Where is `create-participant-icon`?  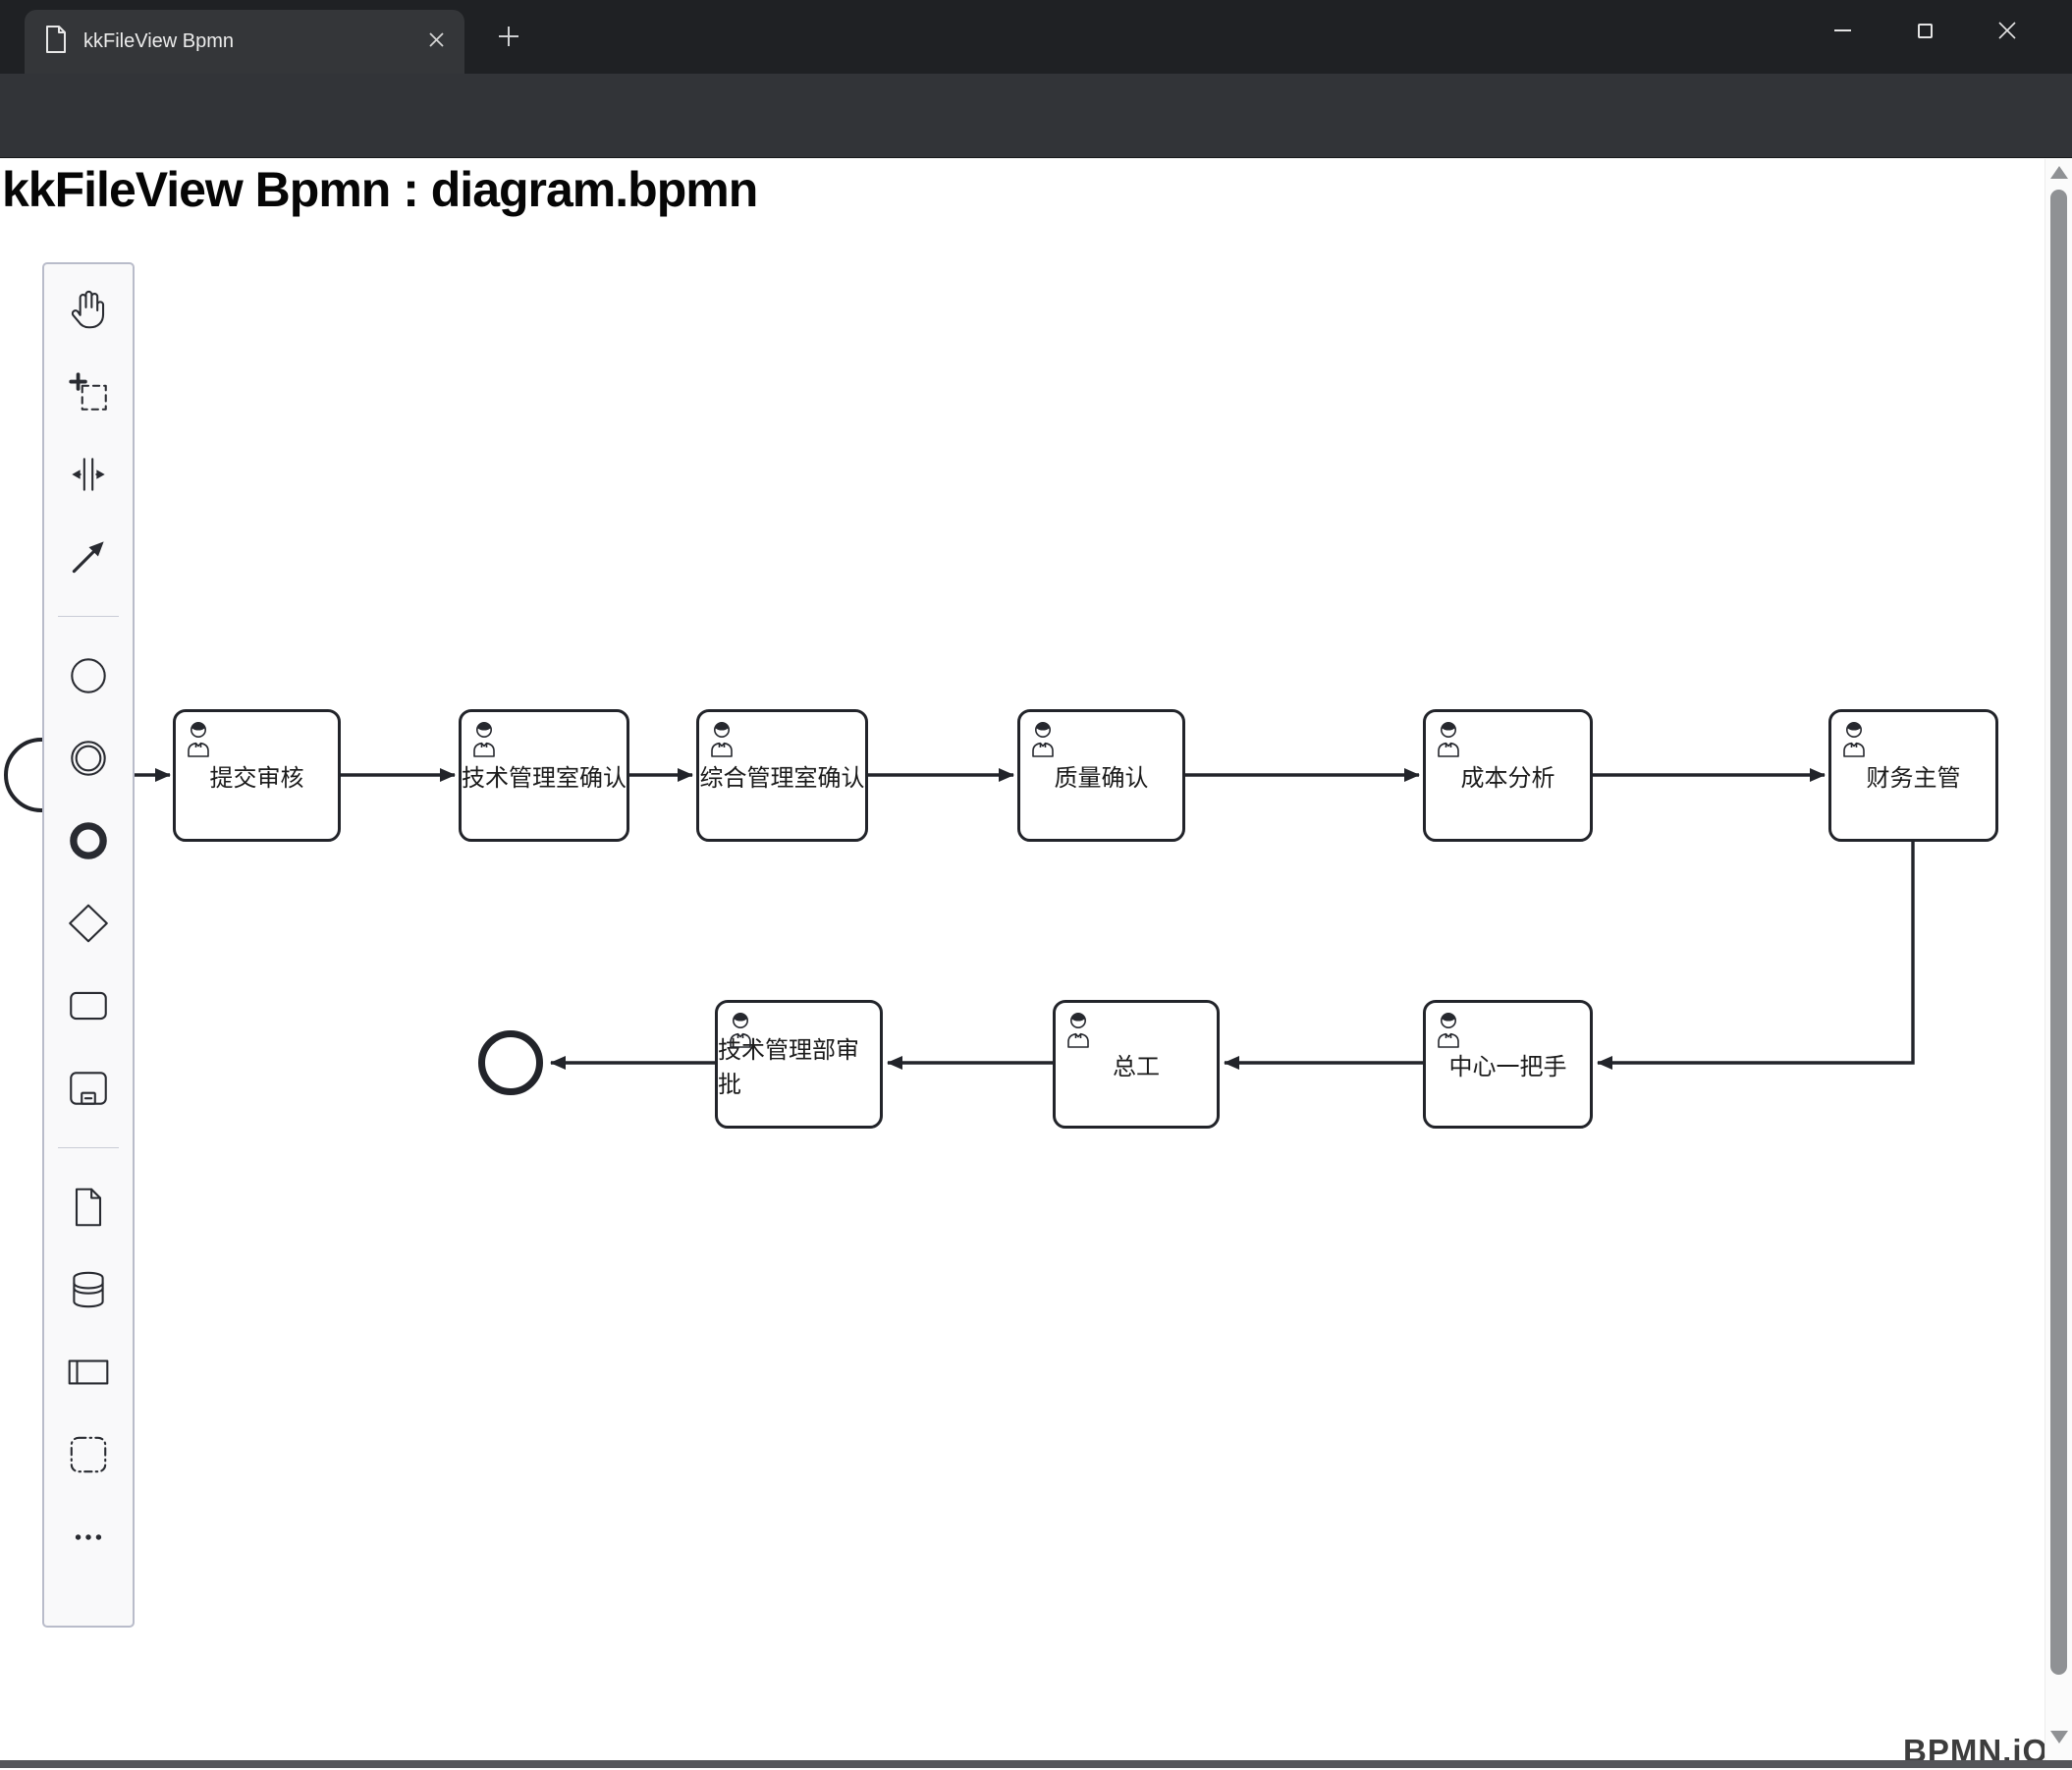
create-participant-icon is located at coordinates (88, 1372).